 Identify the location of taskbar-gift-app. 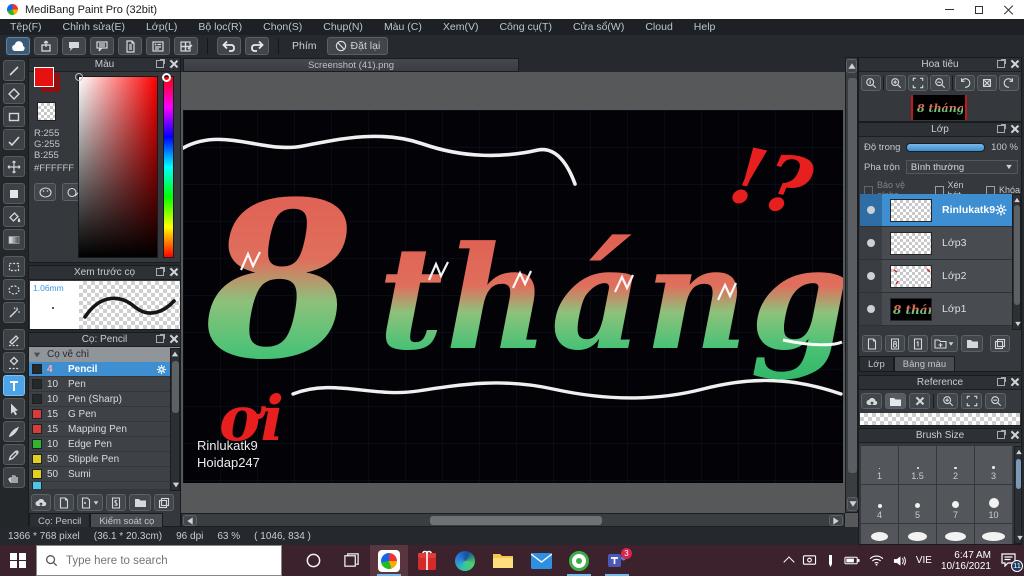
(427, 560).